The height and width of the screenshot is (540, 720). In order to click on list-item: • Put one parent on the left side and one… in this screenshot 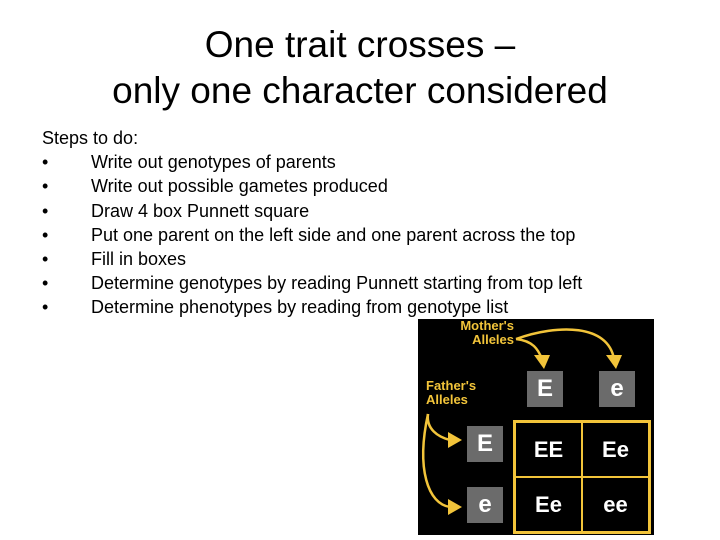, I will do `click(312, 235)`.